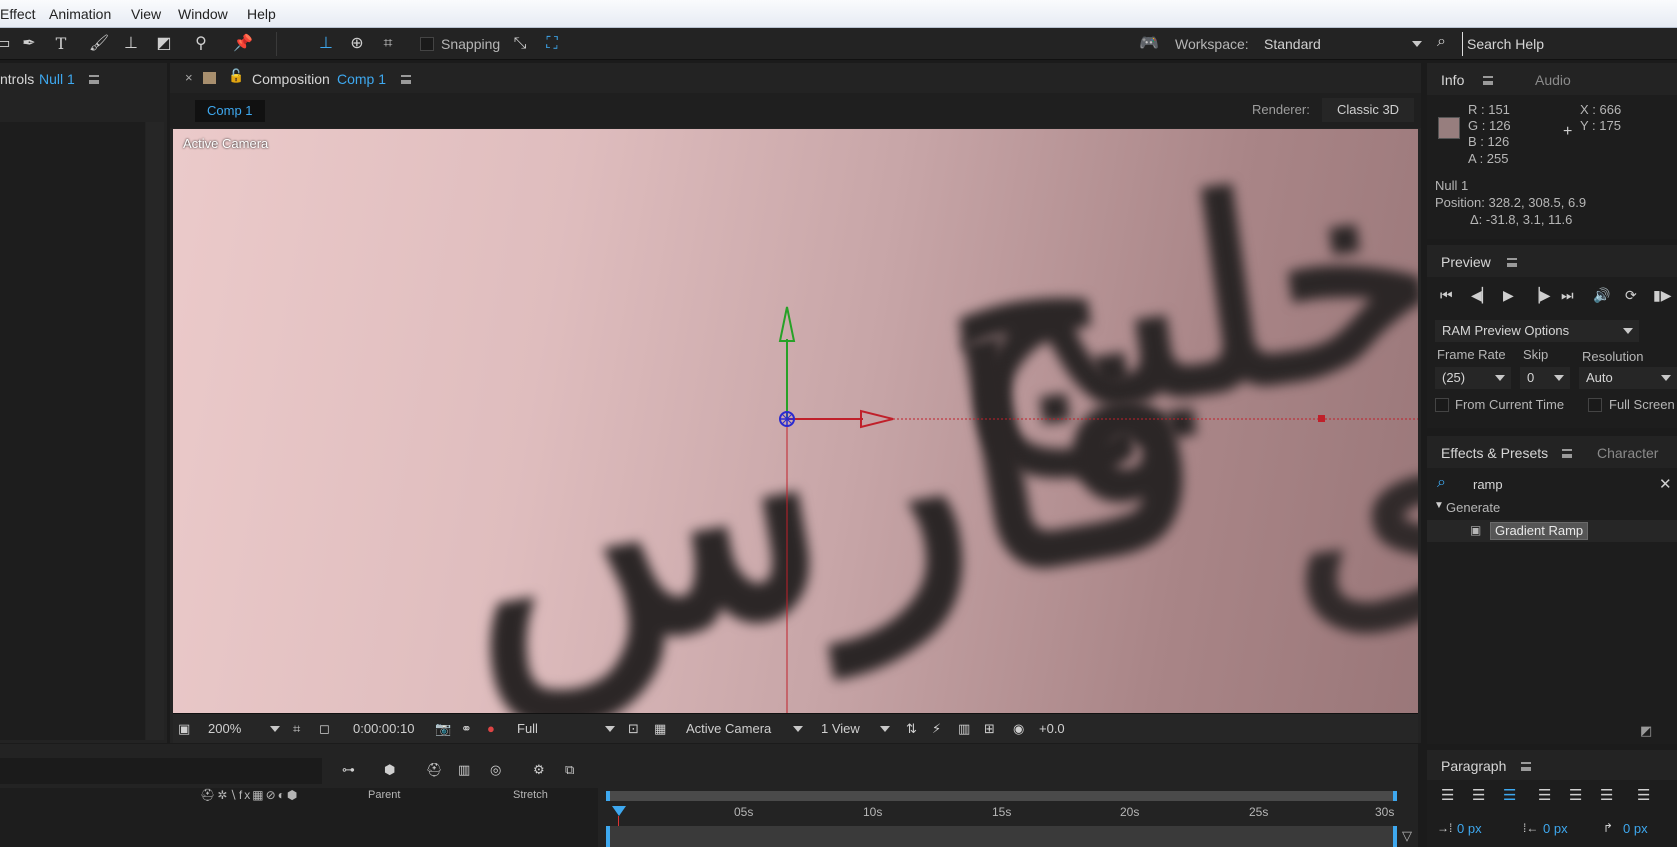 This screenshot has height=847, width=1677. What do you see at coordinates (1482, 295) in the screenshot?
I see `previous-frame-icon: ◀▏` at bounding box center [1482, 295].